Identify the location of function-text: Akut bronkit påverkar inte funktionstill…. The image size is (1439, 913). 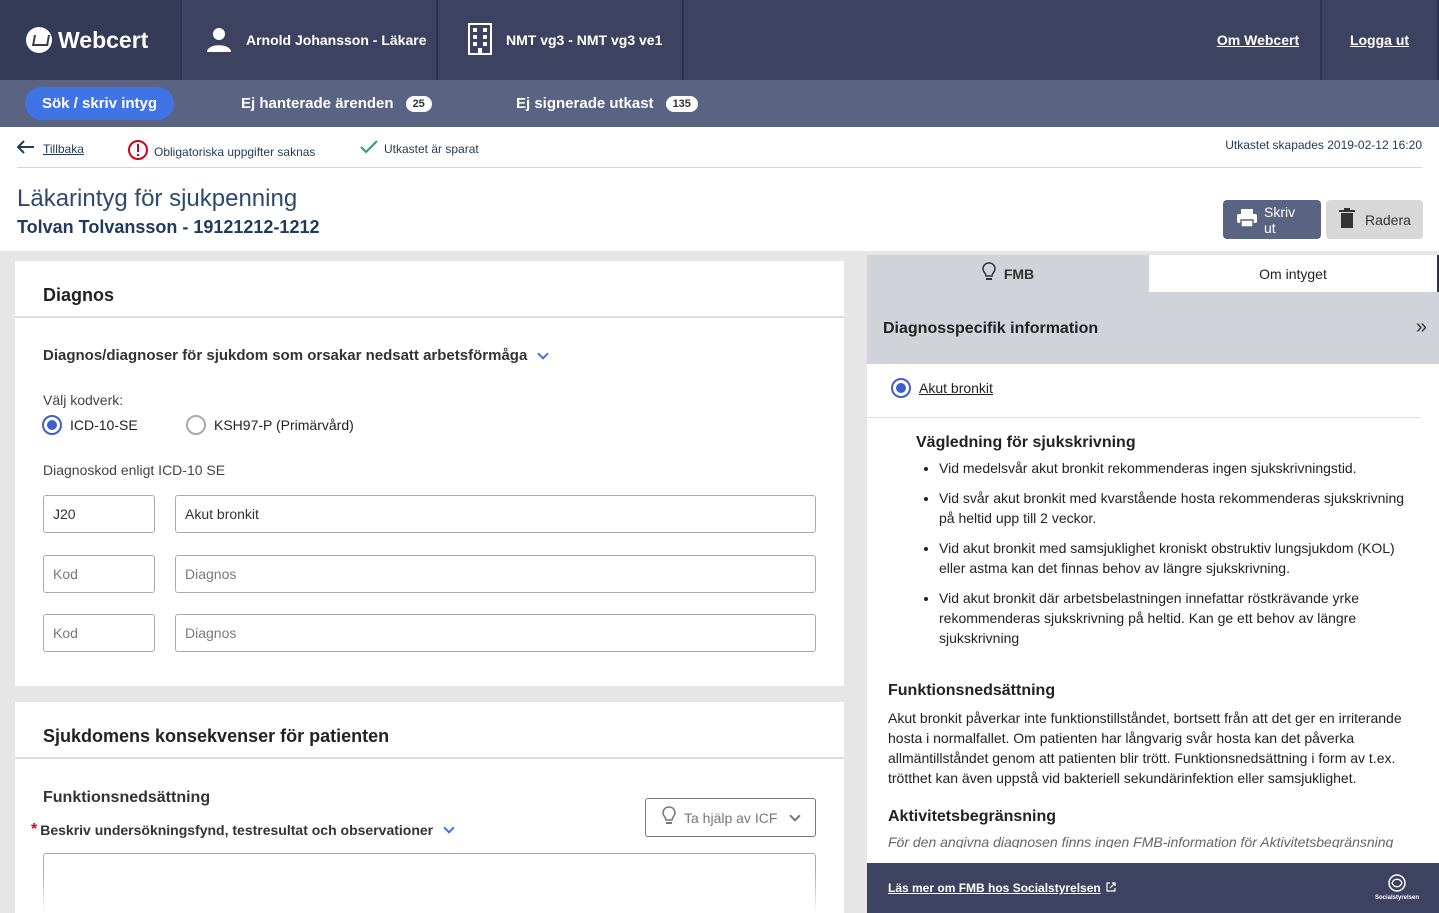
(1145, 748).